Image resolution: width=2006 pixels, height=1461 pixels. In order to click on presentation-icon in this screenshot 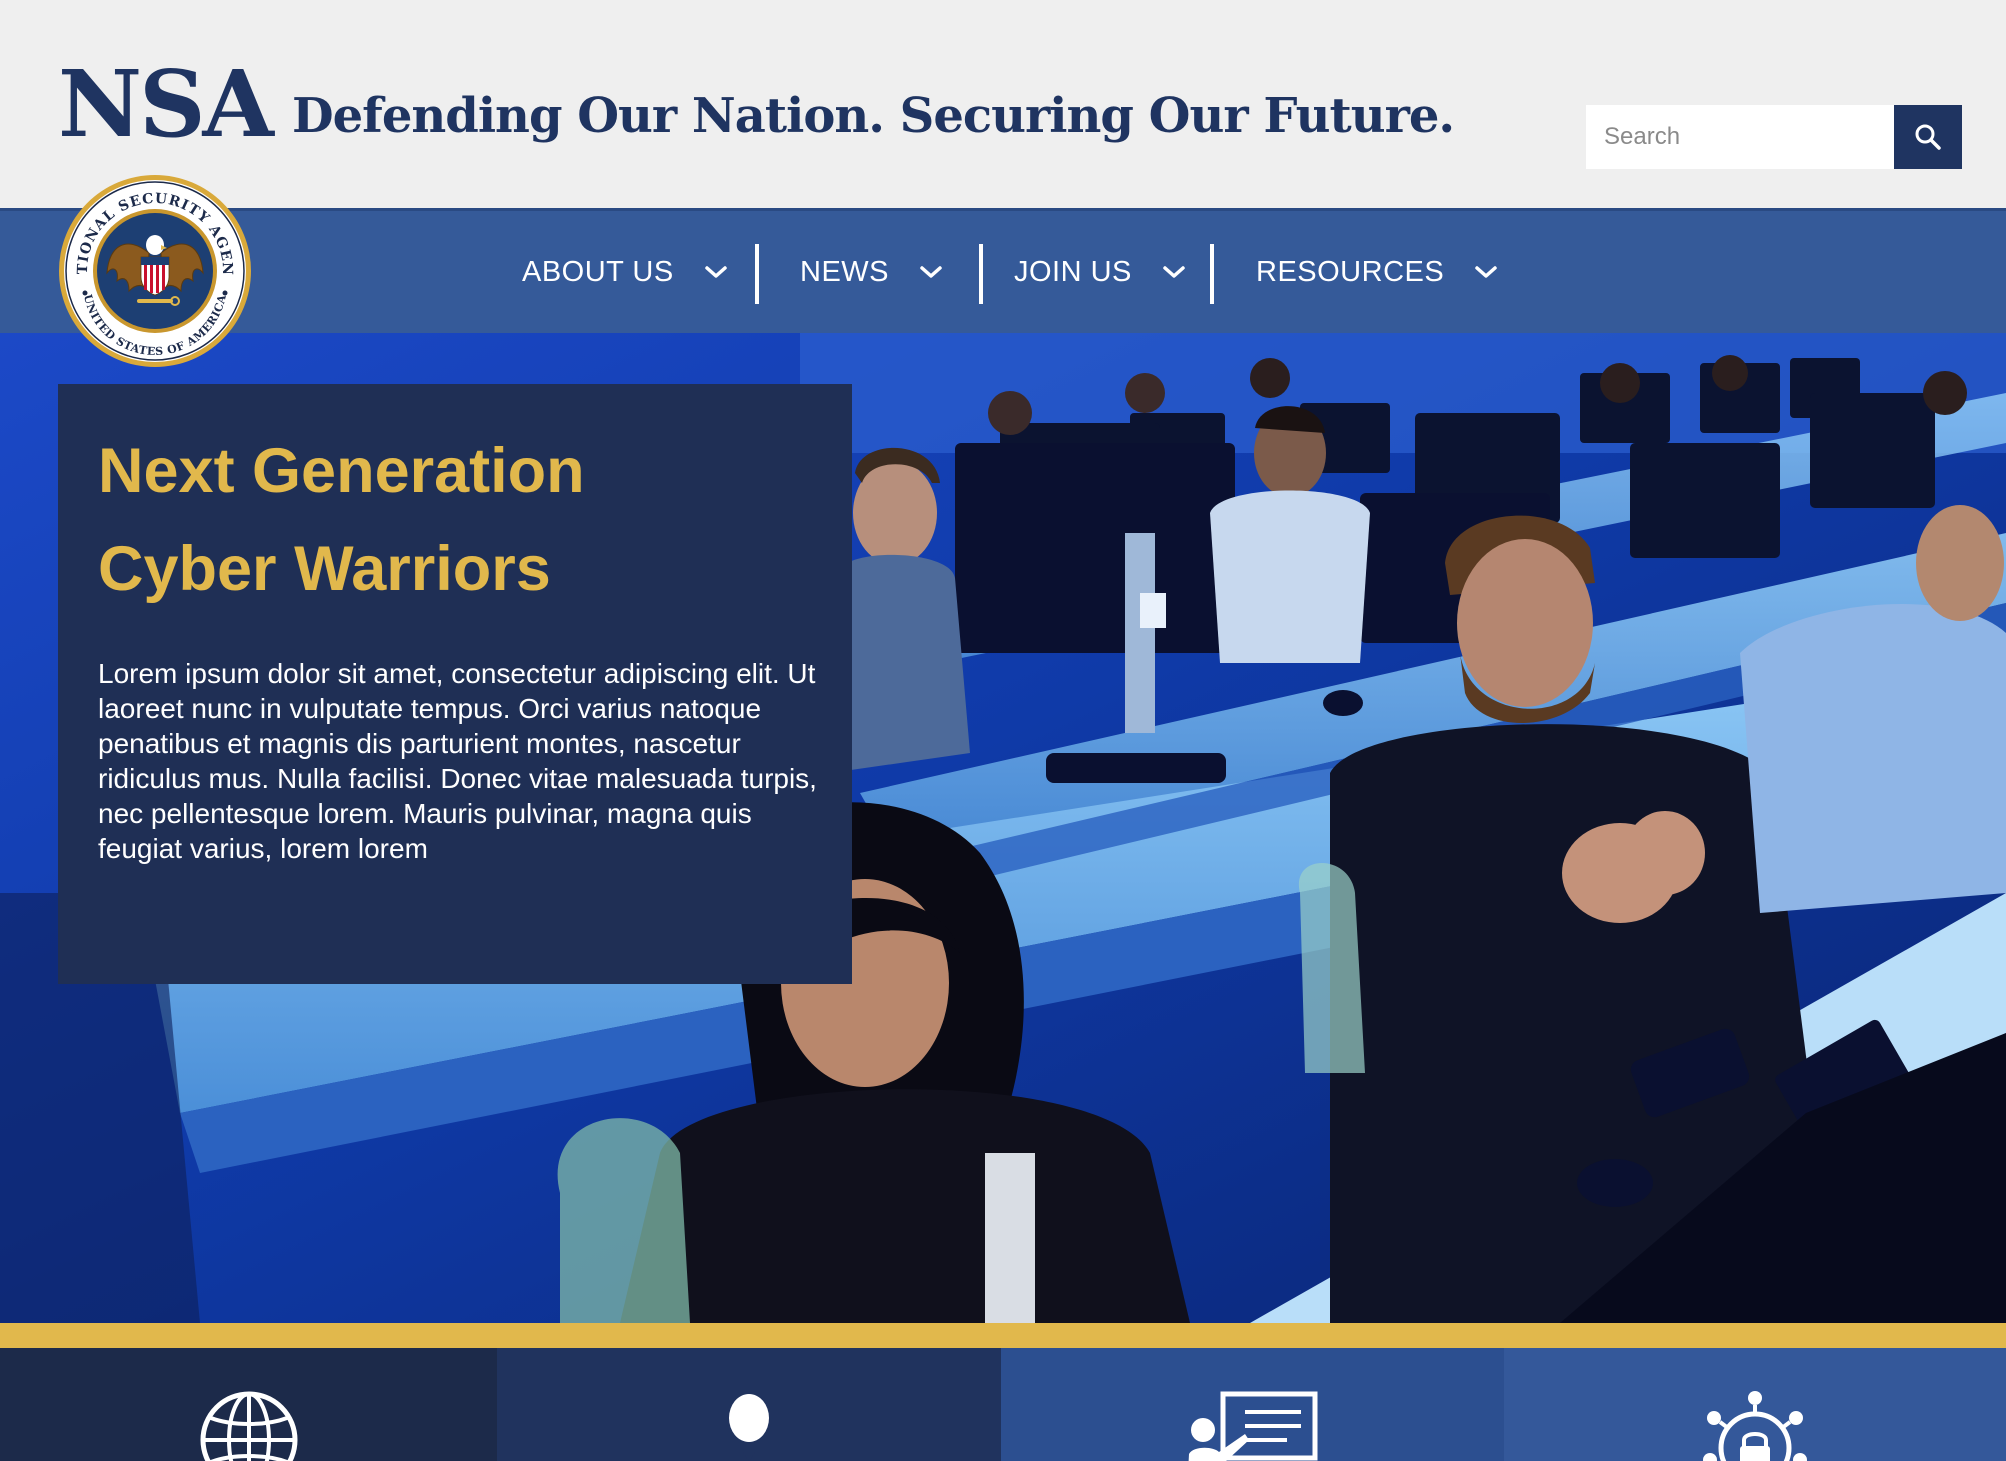, I will do `click(1252, 1426)`.